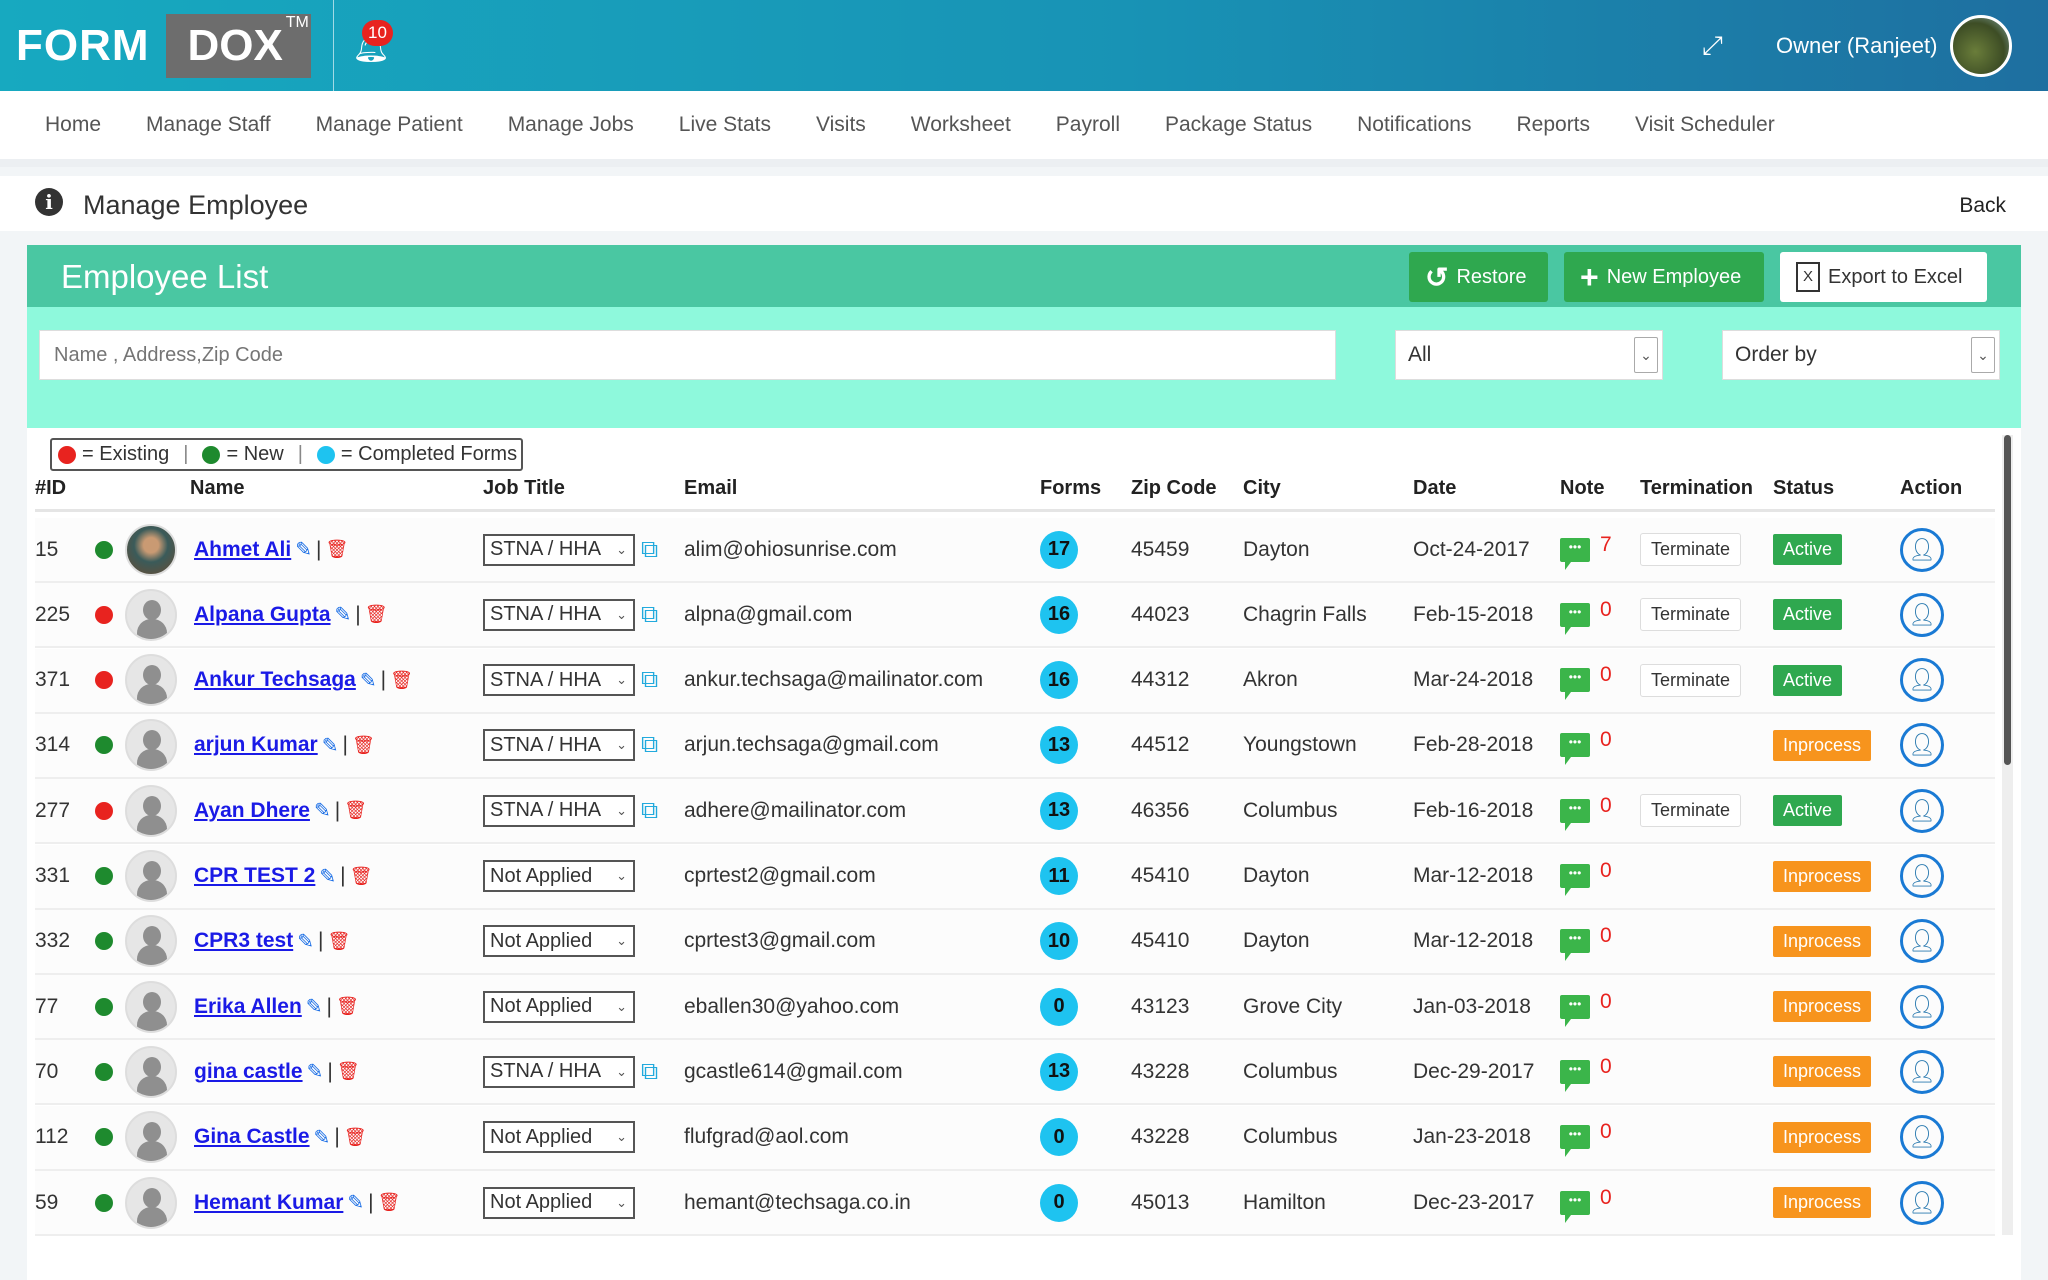 This screenshot has height=1280, width=2048. Describe the element at coordinates (1664, 277) in the screenshot. I see `new-employee-button: + New Employee` at that location.